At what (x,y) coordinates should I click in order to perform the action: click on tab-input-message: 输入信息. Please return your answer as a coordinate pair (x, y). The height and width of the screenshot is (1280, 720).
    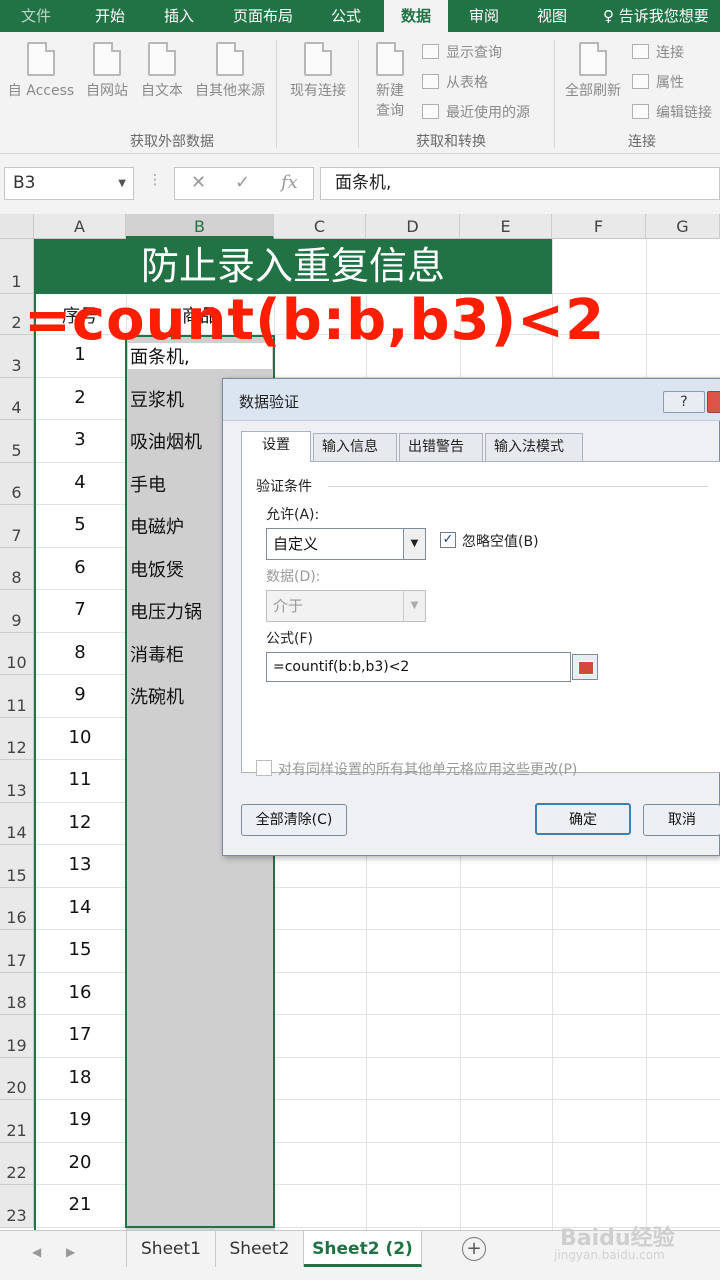
    Looking at the image, I should click on (355, 447).